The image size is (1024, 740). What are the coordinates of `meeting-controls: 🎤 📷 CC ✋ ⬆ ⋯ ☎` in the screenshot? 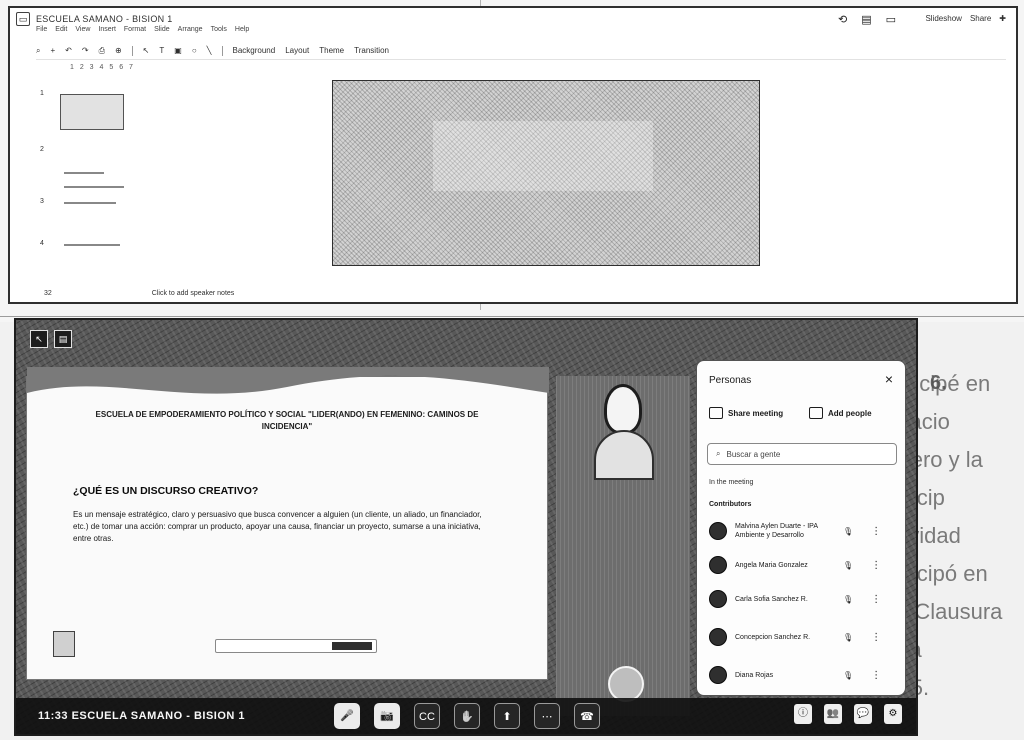 It's located at (467, 716).